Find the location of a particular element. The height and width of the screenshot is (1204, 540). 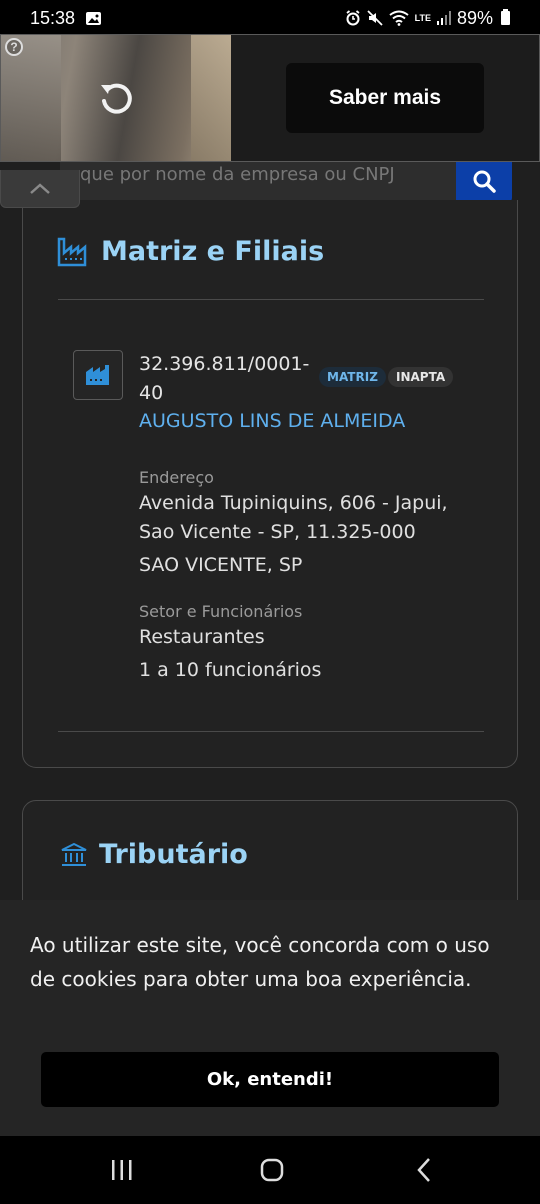

back-button is located at coordinates (424, 1170).